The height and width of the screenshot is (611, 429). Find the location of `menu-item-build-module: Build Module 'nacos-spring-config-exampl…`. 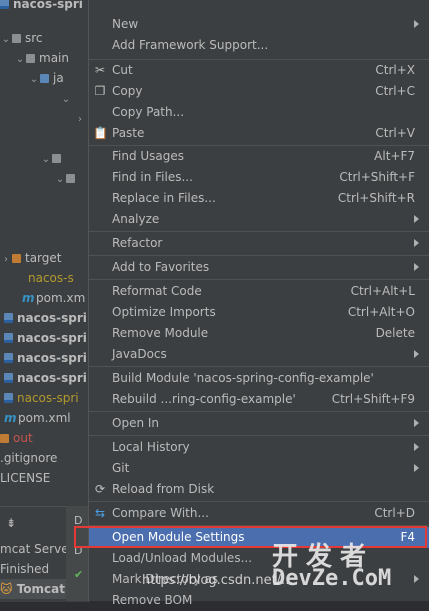

menu-item-build-module: Build Module 'nacos-spring-config-exampl… is located at coordinates (259, 378).